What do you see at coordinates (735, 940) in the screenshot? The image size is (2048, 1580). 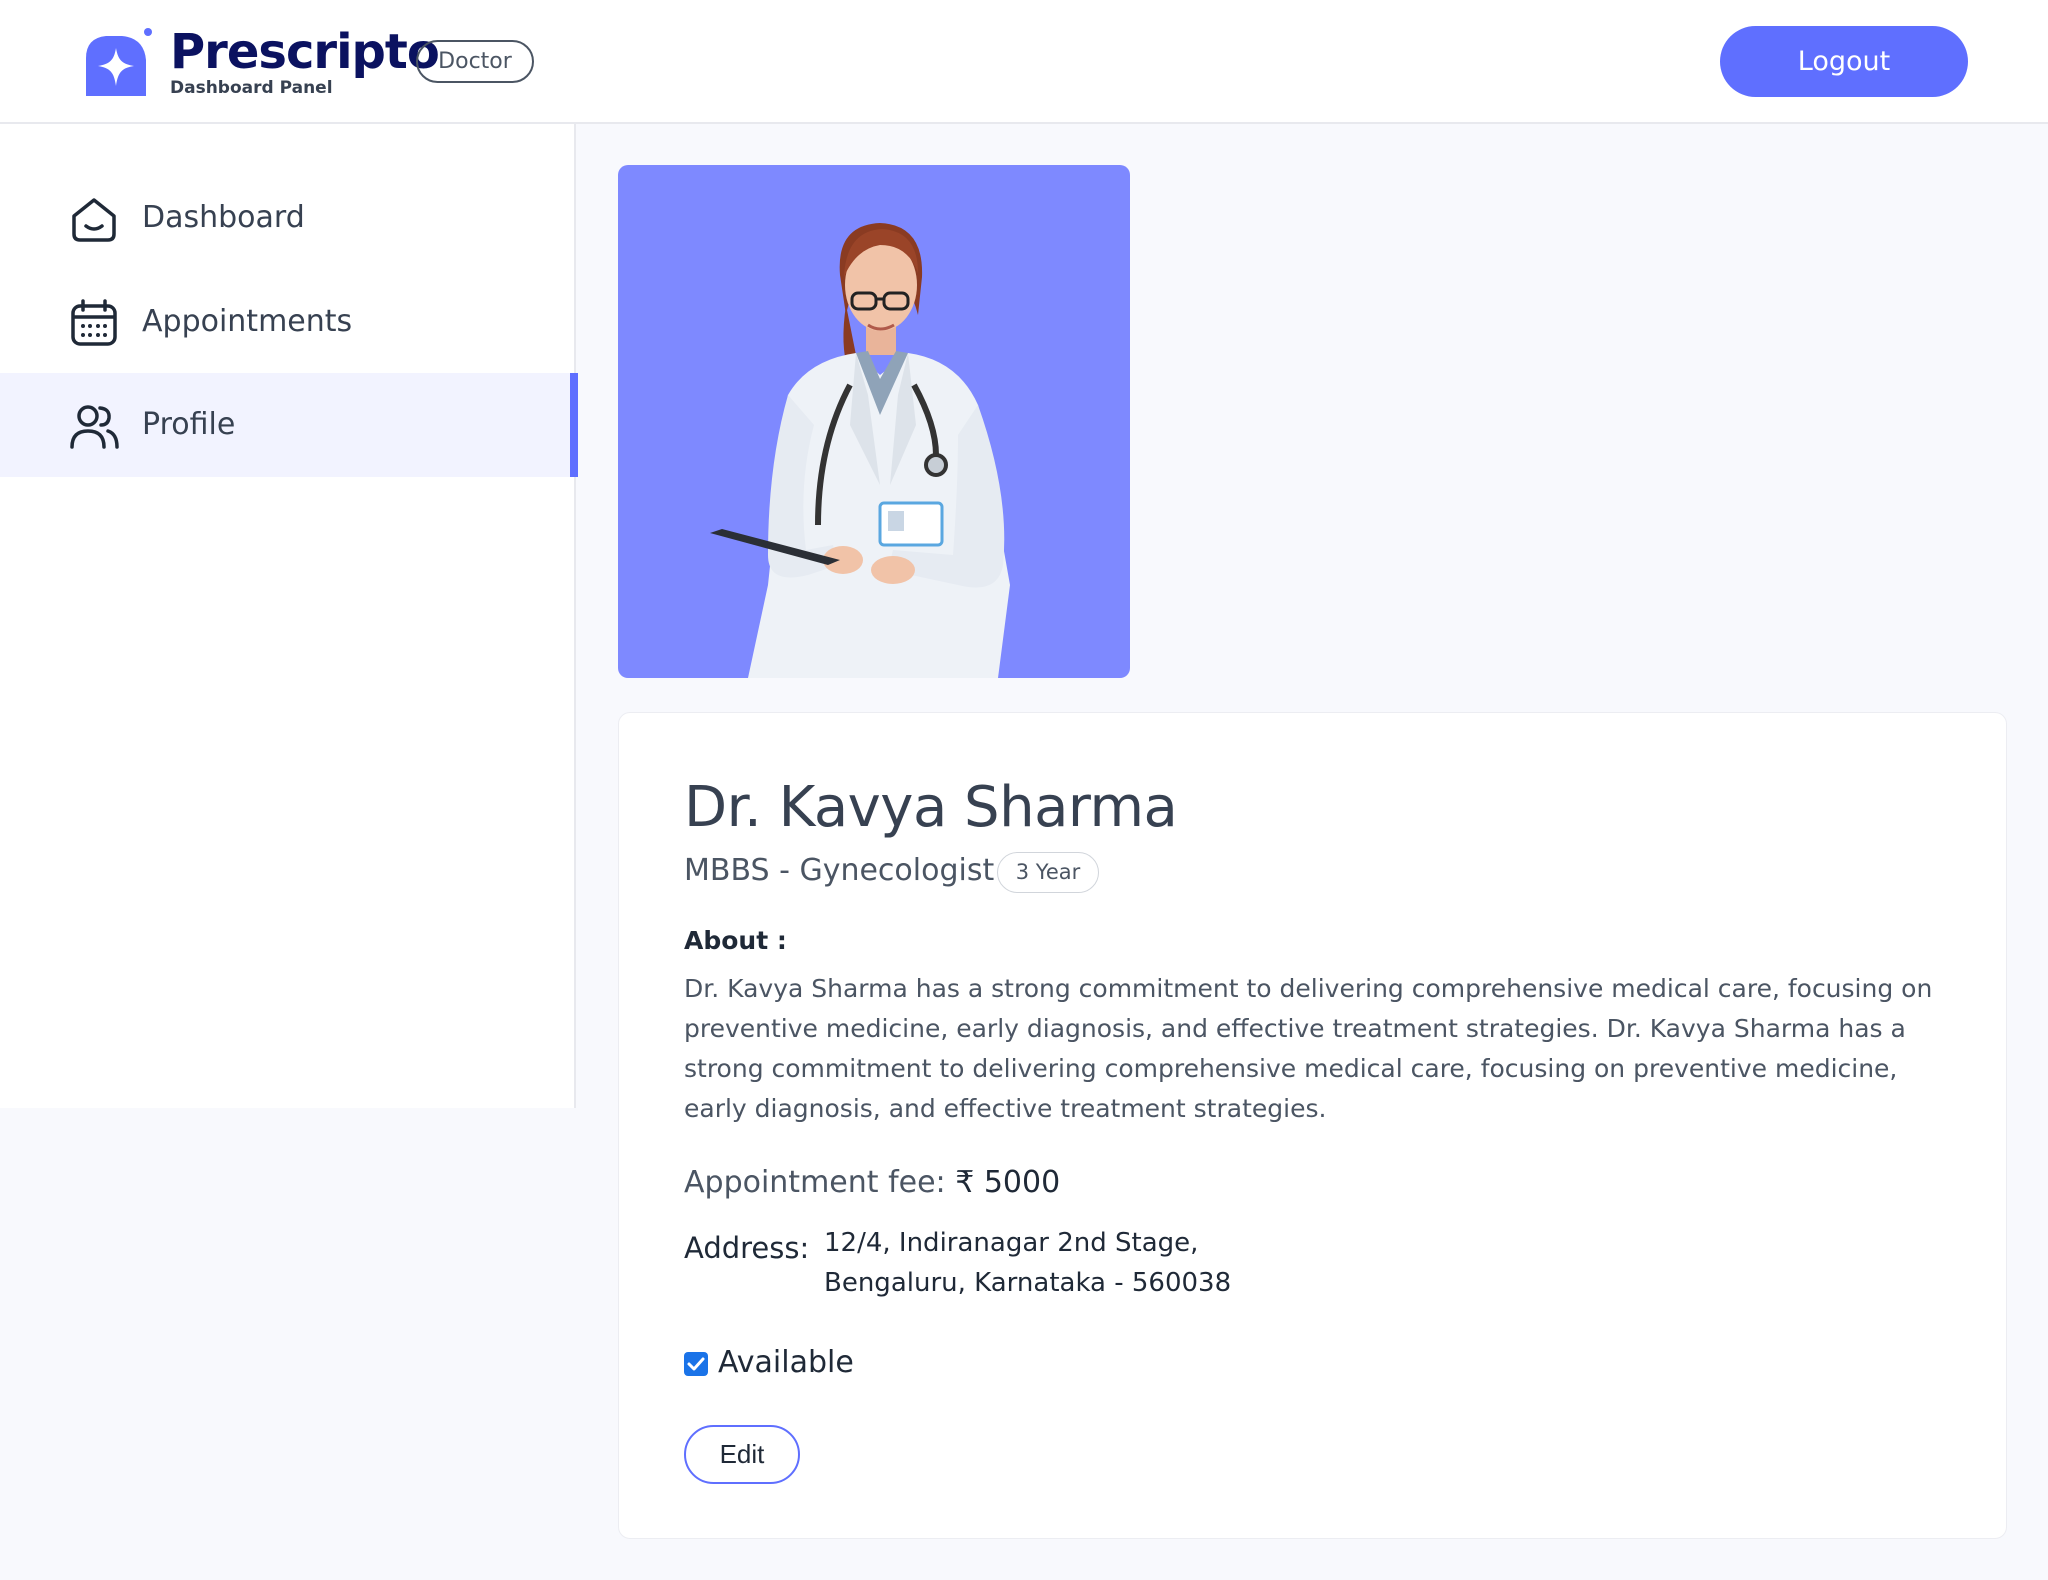 I see `about-heading: About :` at bounding box center [735, 940].